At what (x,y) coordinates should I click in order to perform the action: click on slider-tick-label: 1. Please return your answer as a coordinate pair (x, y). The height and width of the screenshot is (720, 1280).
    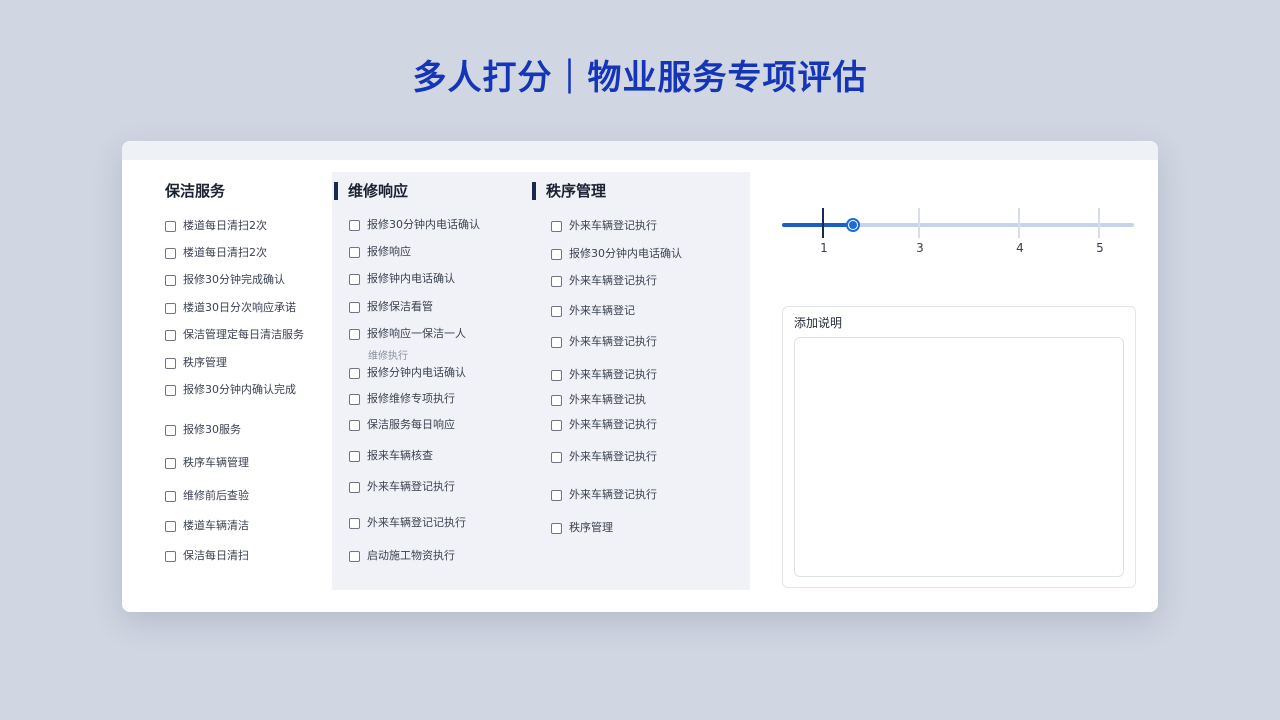
    Looking at the image, I should click on (824, 248).